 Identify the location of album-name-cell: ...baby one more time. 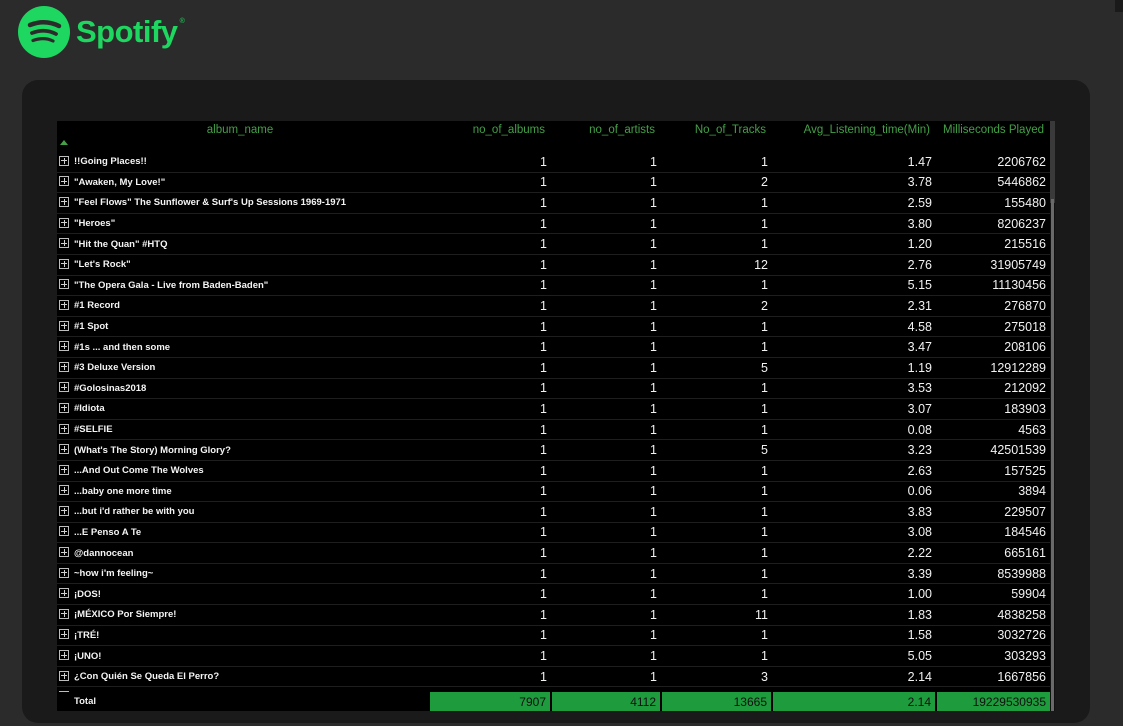
(243, 492).